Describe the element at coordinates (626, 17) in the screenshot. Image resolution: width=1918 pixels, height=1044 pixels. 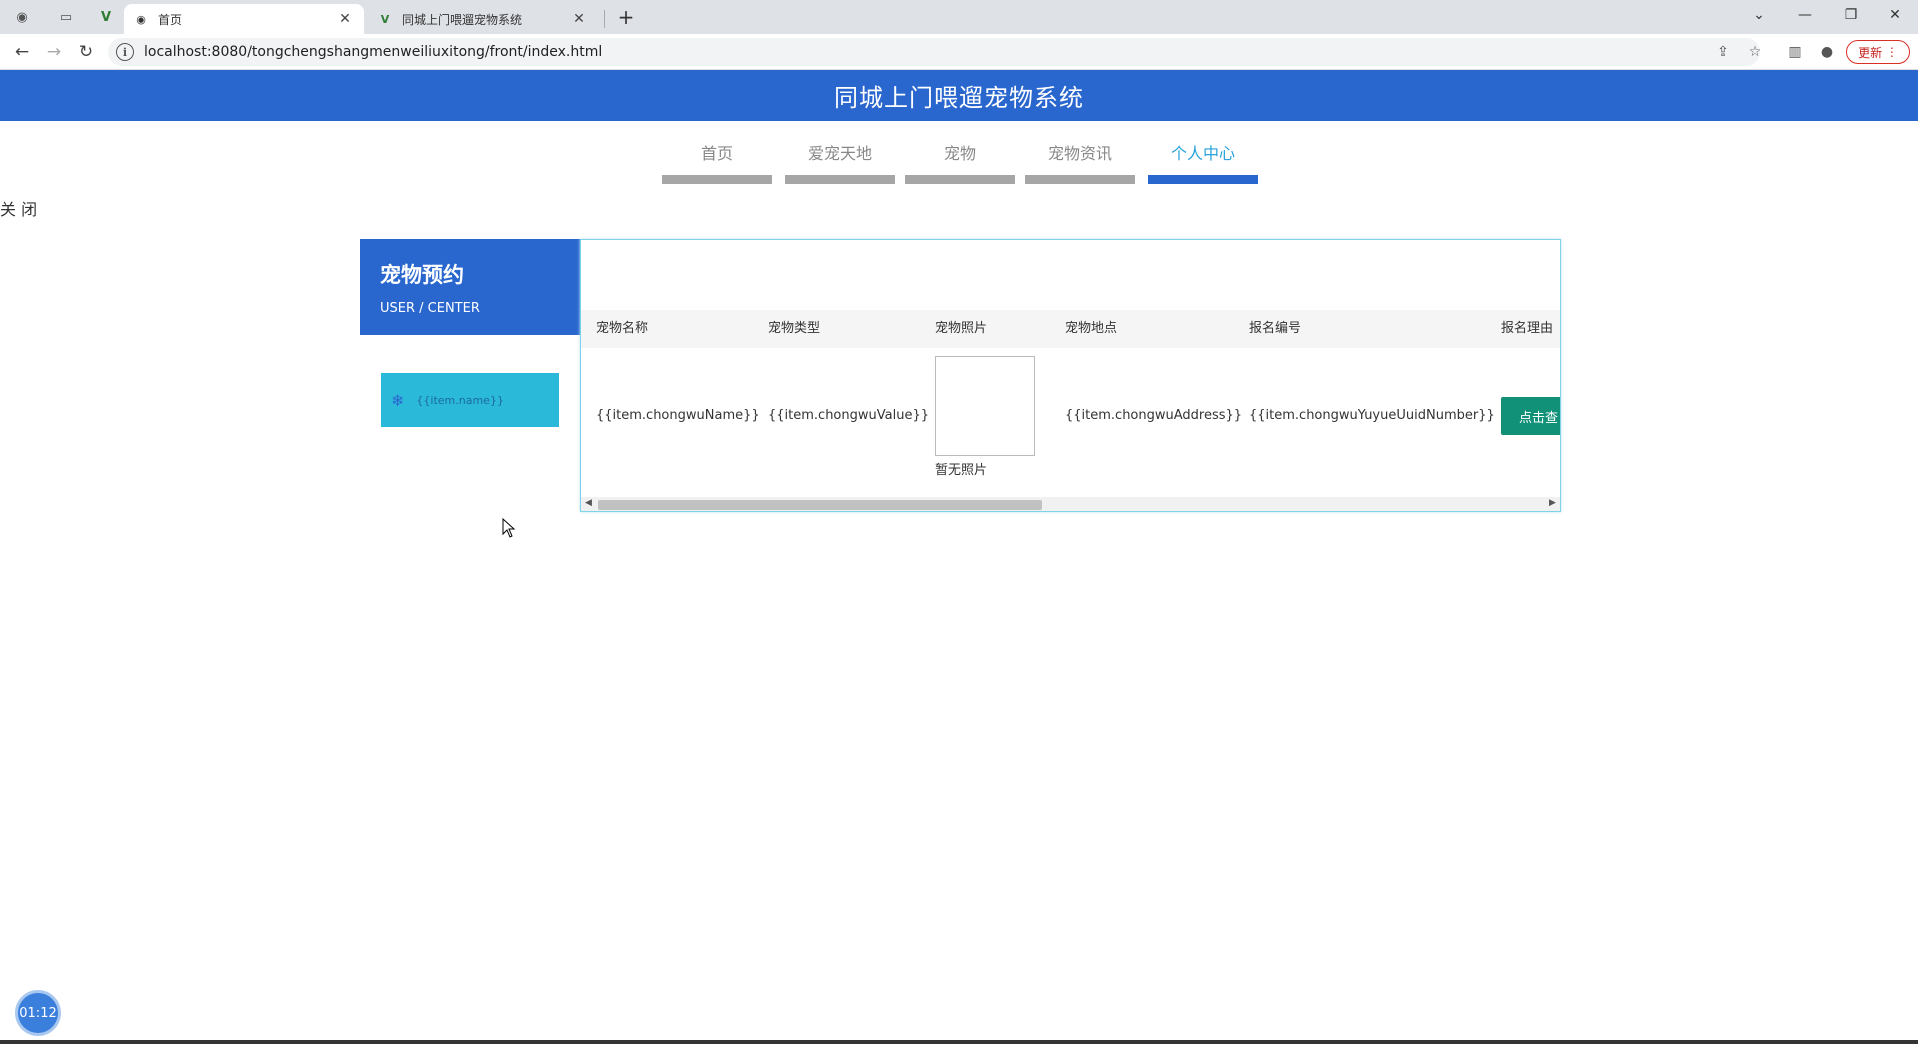
I see `new-tab-plus-icon: +` at that location.